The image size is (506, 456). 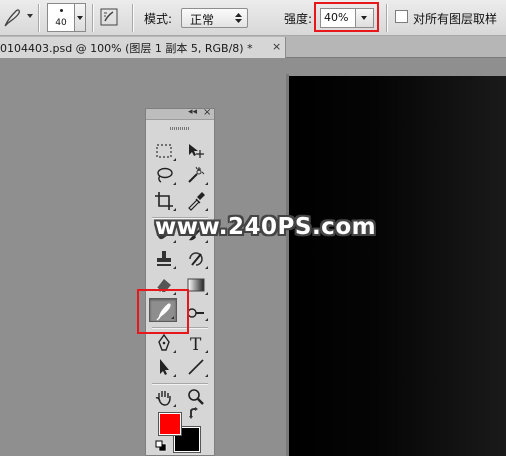 What do you see at coordinates (180, 281) in the screenshot?
I see `tools-panel: ◂◂ × T` at bounding box center [180, 281].